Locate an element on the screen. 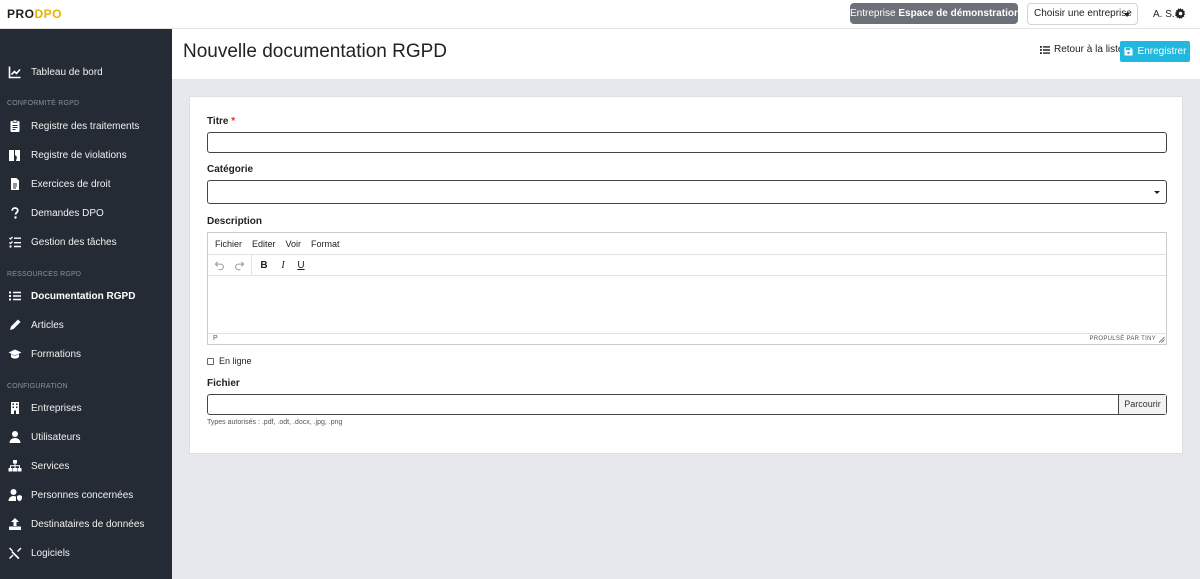 This screenshot has height=579, width=1200. tools-icon is located at coordinates (15, 553).